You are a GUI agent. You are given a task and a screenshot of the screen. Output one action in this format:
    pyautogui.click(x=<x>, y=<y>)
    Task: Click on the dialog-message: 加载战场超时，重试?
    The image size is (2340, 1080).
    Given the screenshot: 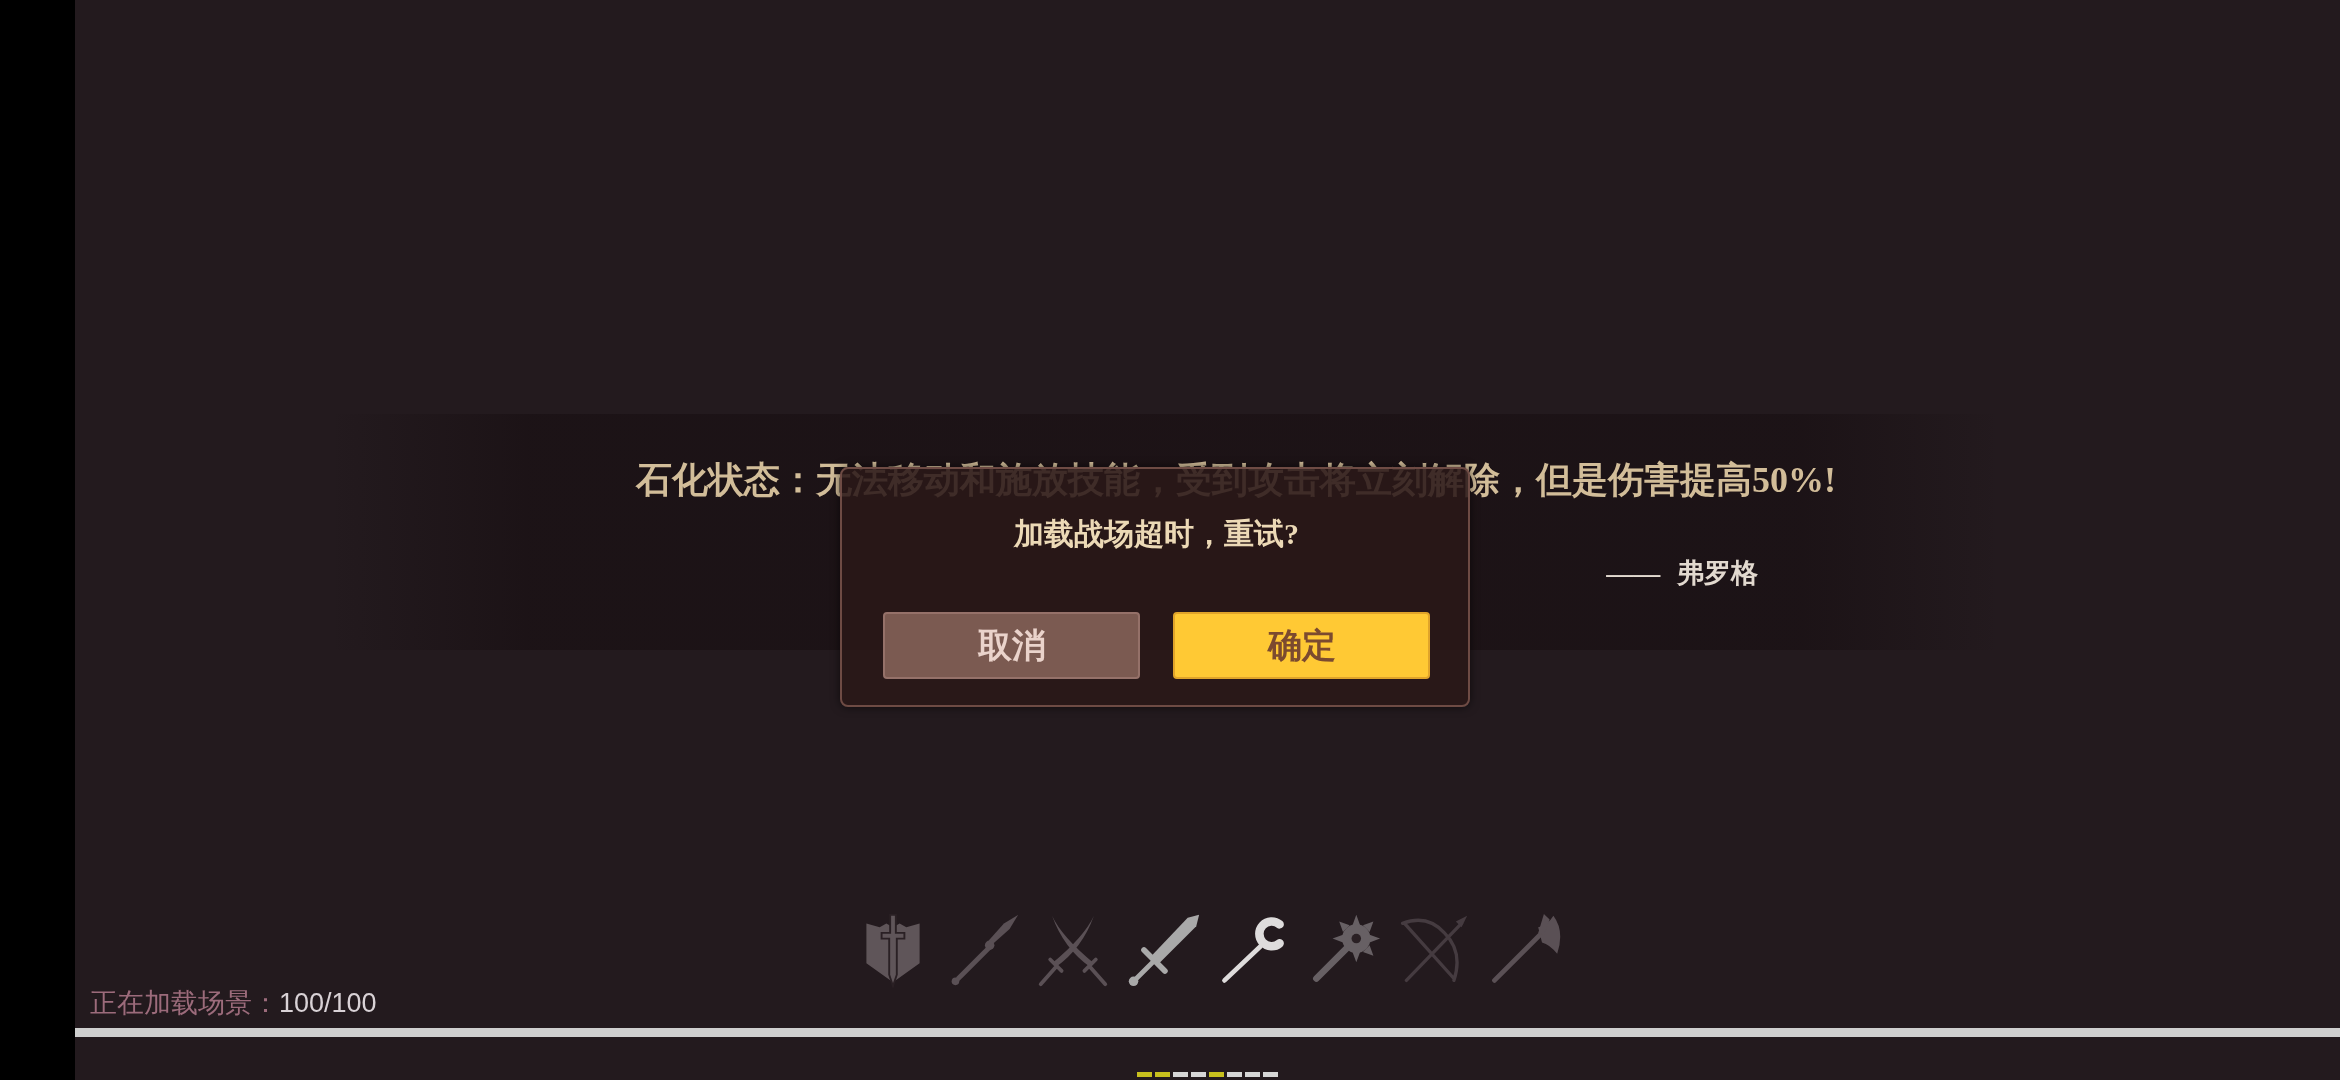 What is the action you would take?
    pyautogui.click(x=1156, y=534)
    